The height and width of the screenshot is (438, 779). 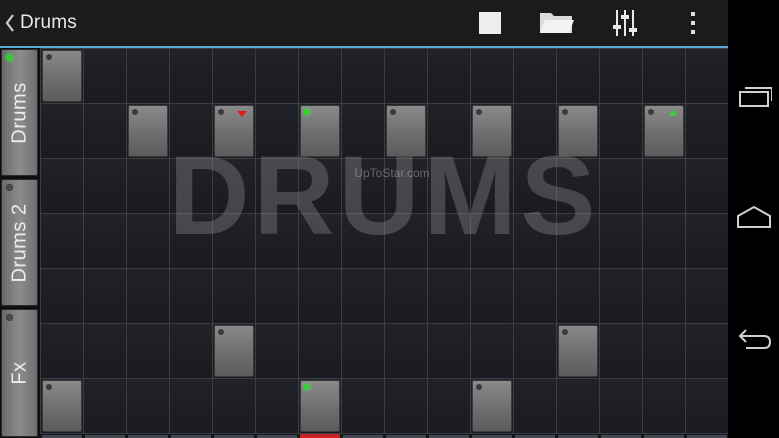 I want to click on track-tab-drums-2: Drums 2, so click(x=19, y=242).